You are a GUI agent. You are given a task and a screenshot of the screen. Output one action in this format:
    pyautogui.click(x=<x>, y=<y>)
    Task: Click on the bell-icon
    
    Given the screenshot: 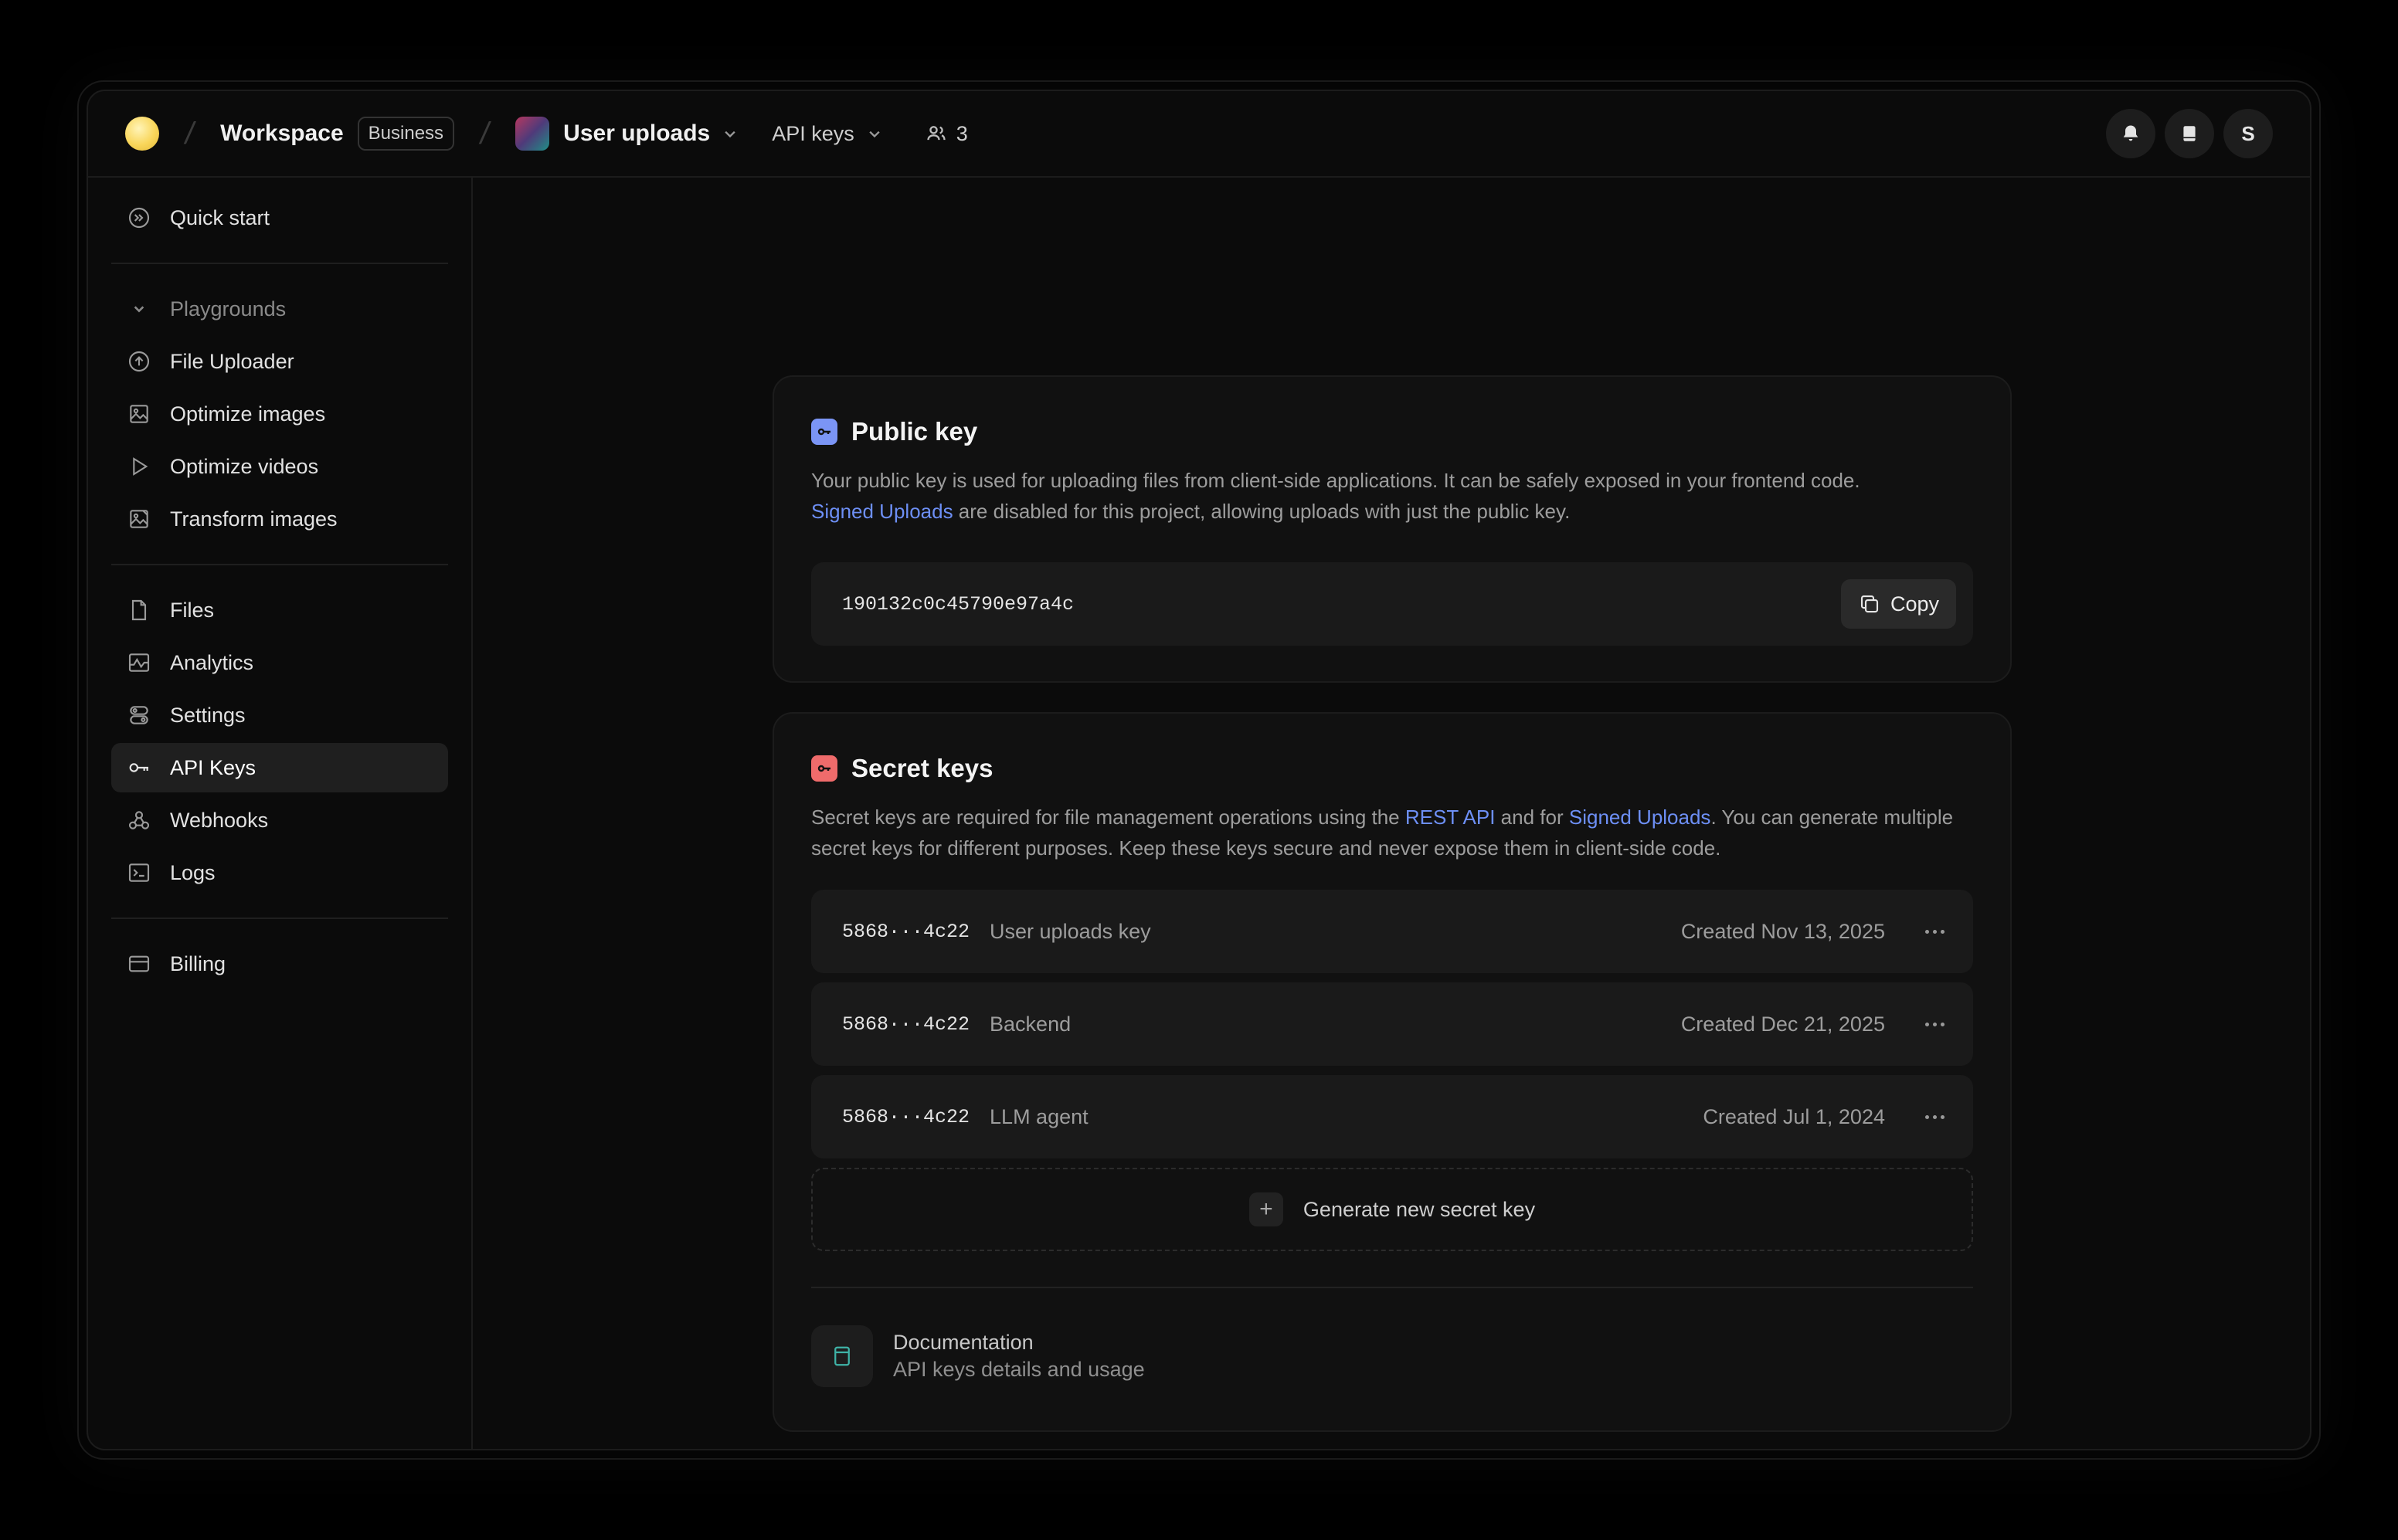 What is the action you would take?
    pyautogui.click(x=2130, y=133)
    